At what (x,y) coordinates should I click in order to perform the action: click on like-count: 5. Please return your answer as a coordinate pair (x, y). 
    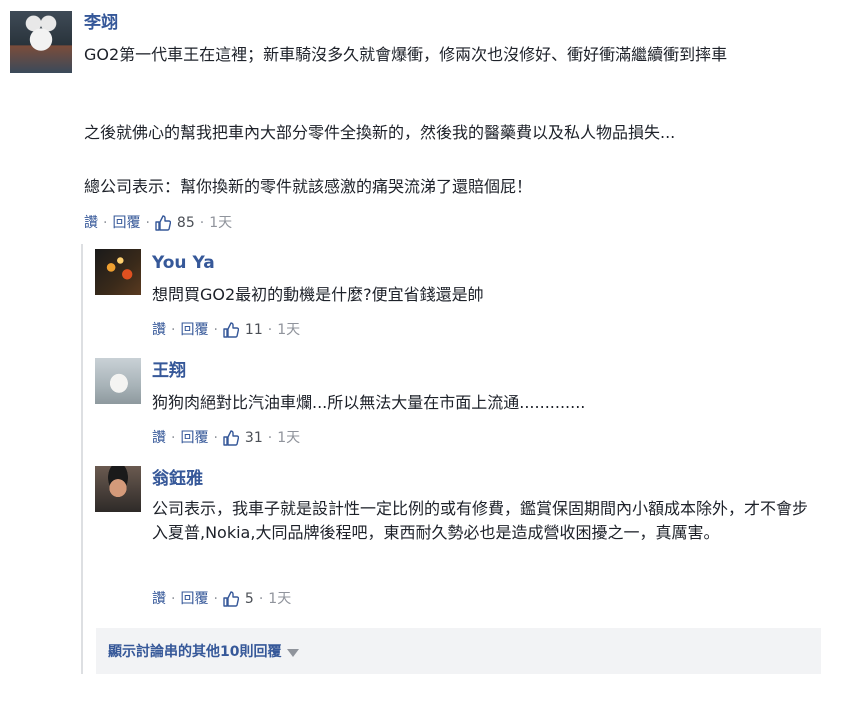
    Looking at the image, I should click on (249, 599).